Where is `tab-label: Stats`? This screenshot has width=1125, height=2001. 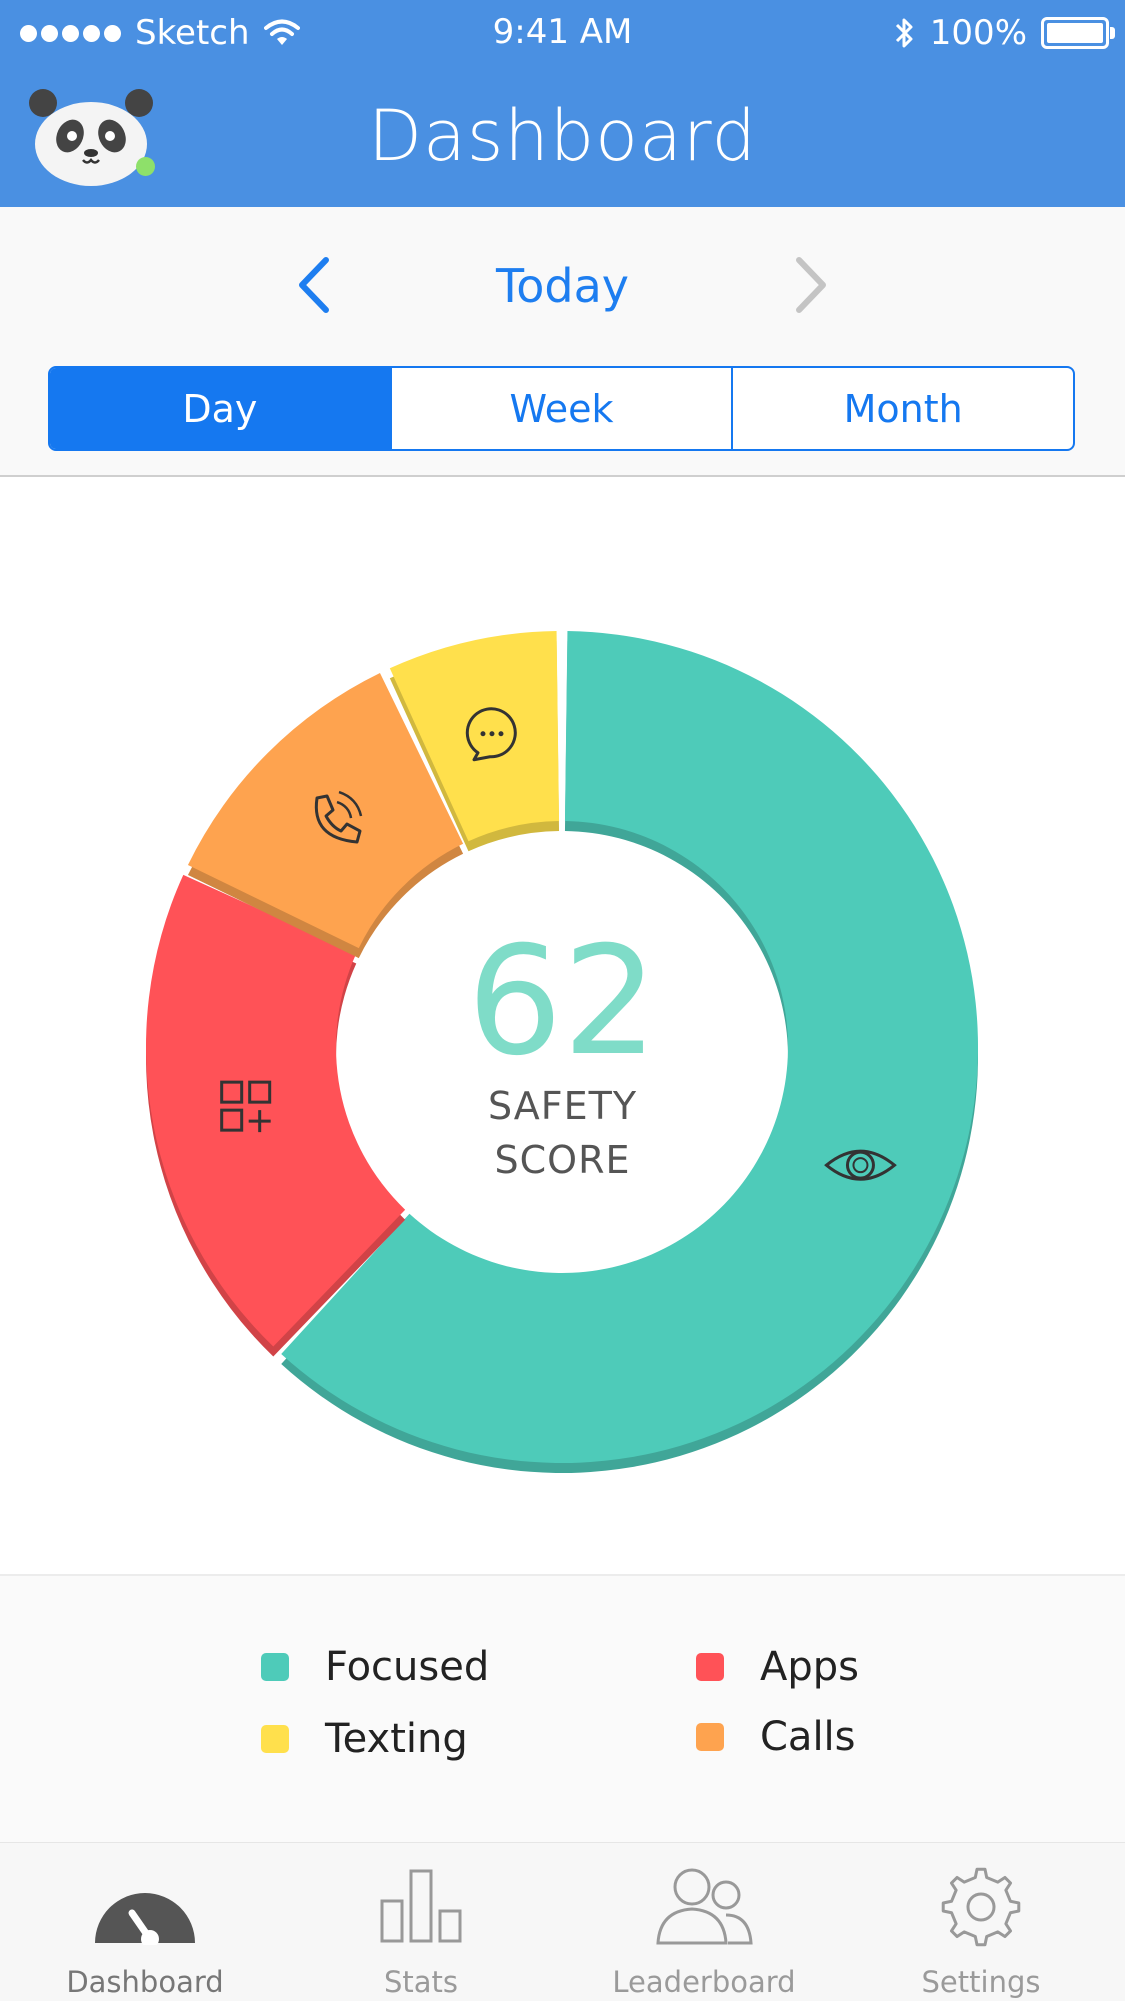 tab-label: Stats is located at coordinates (421, 1982).